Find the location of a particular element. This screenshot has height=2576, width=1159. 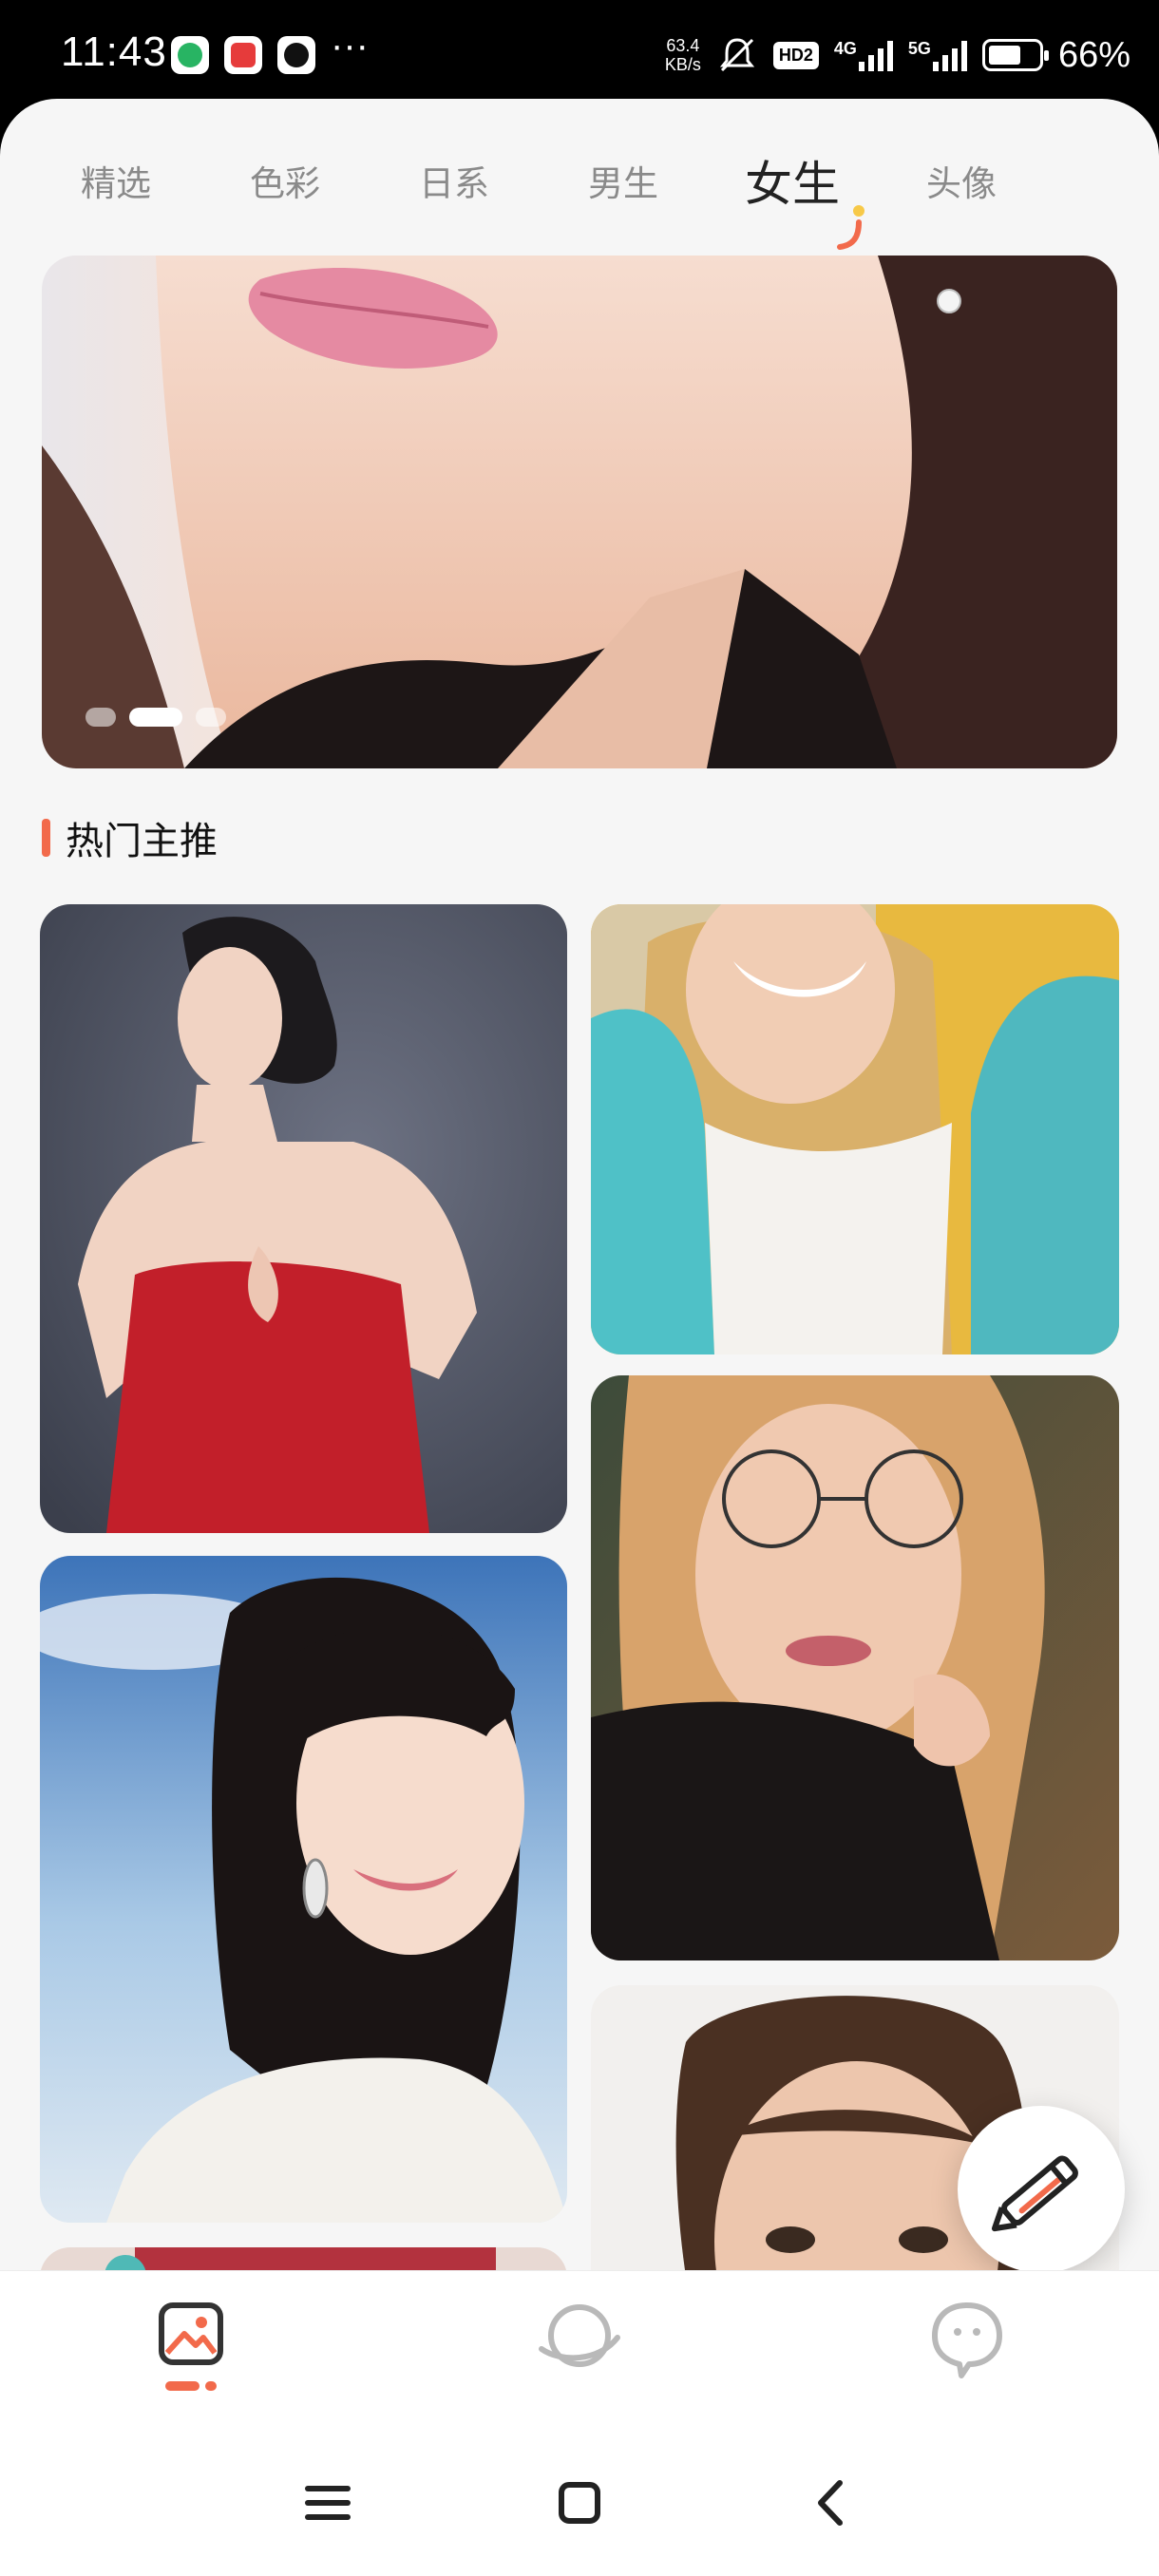

battery-fill is located at coordinates (1004, 55).